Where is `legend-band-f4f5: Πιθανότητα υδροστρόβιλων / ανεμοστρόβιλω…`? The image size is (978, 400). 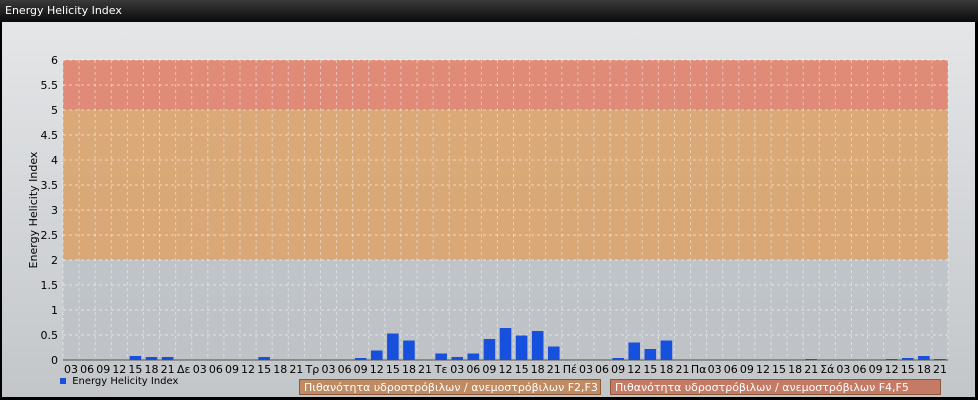
legend-band-f4f5: Πιθανότητα υδροστρόβιλων / ανεμοστρόβιλω… is located at coordinates (775, 387).